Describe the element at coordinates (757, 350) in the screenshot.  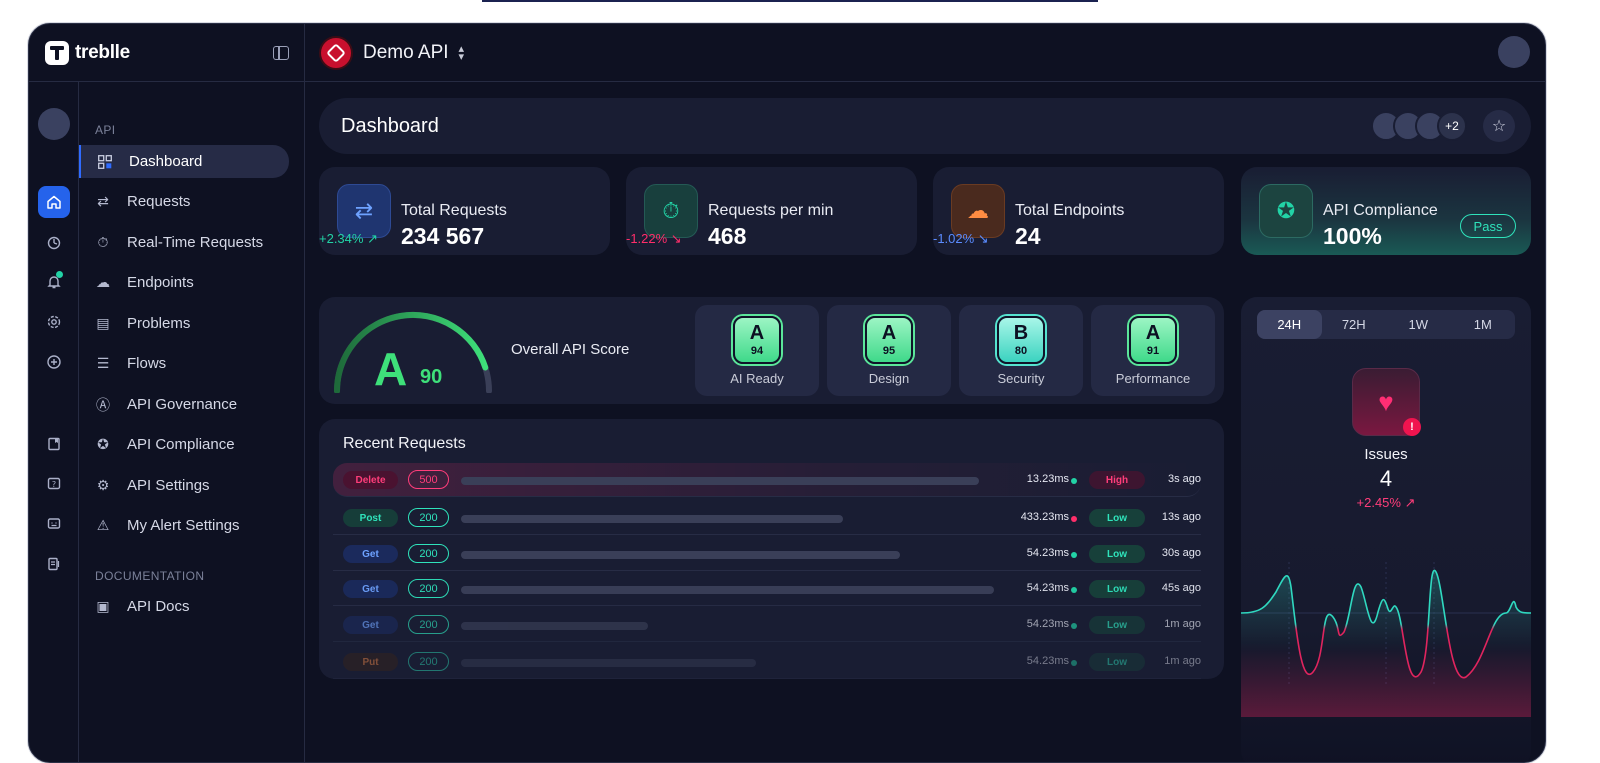
I see `score-ai-ready: A 94 AI Ready` at that location.